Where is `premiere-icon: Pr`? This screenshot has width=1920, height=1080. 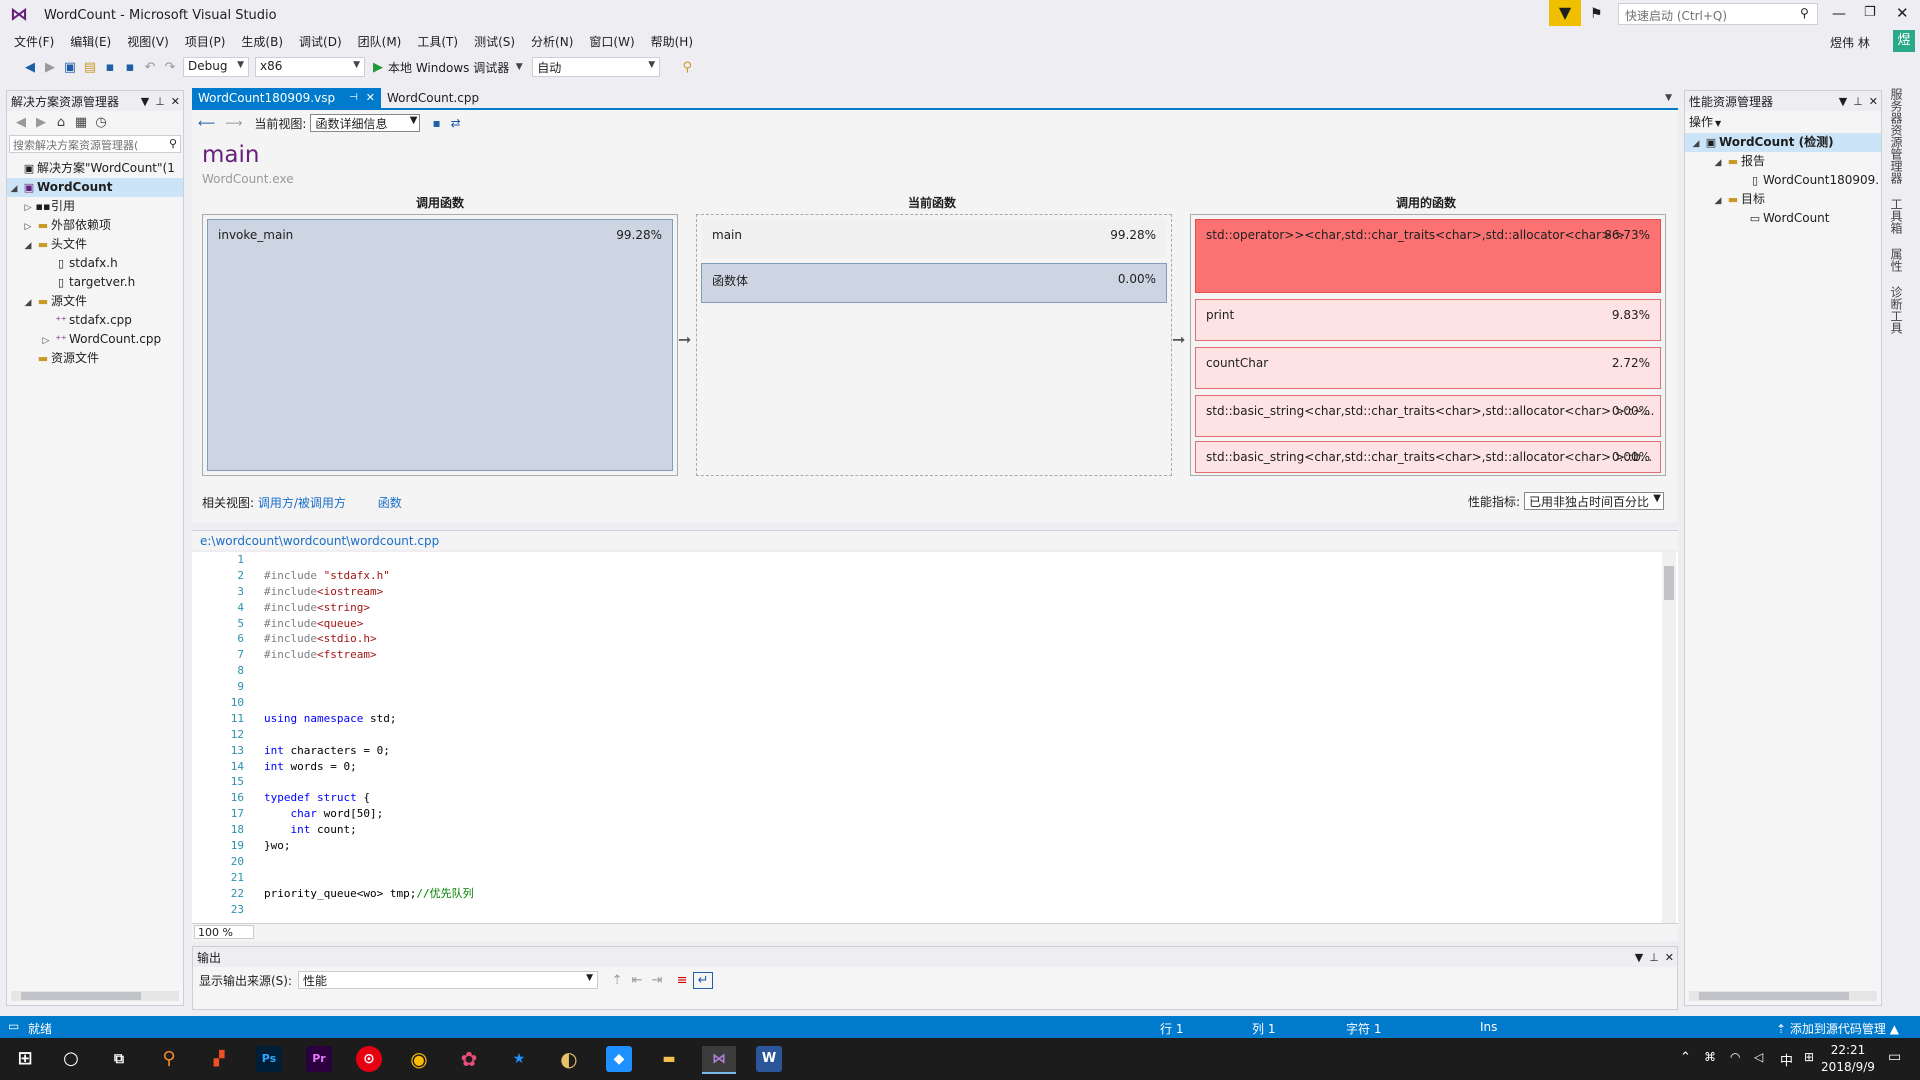 premiere-icon: Pr is located at coordinates (319, 1059).